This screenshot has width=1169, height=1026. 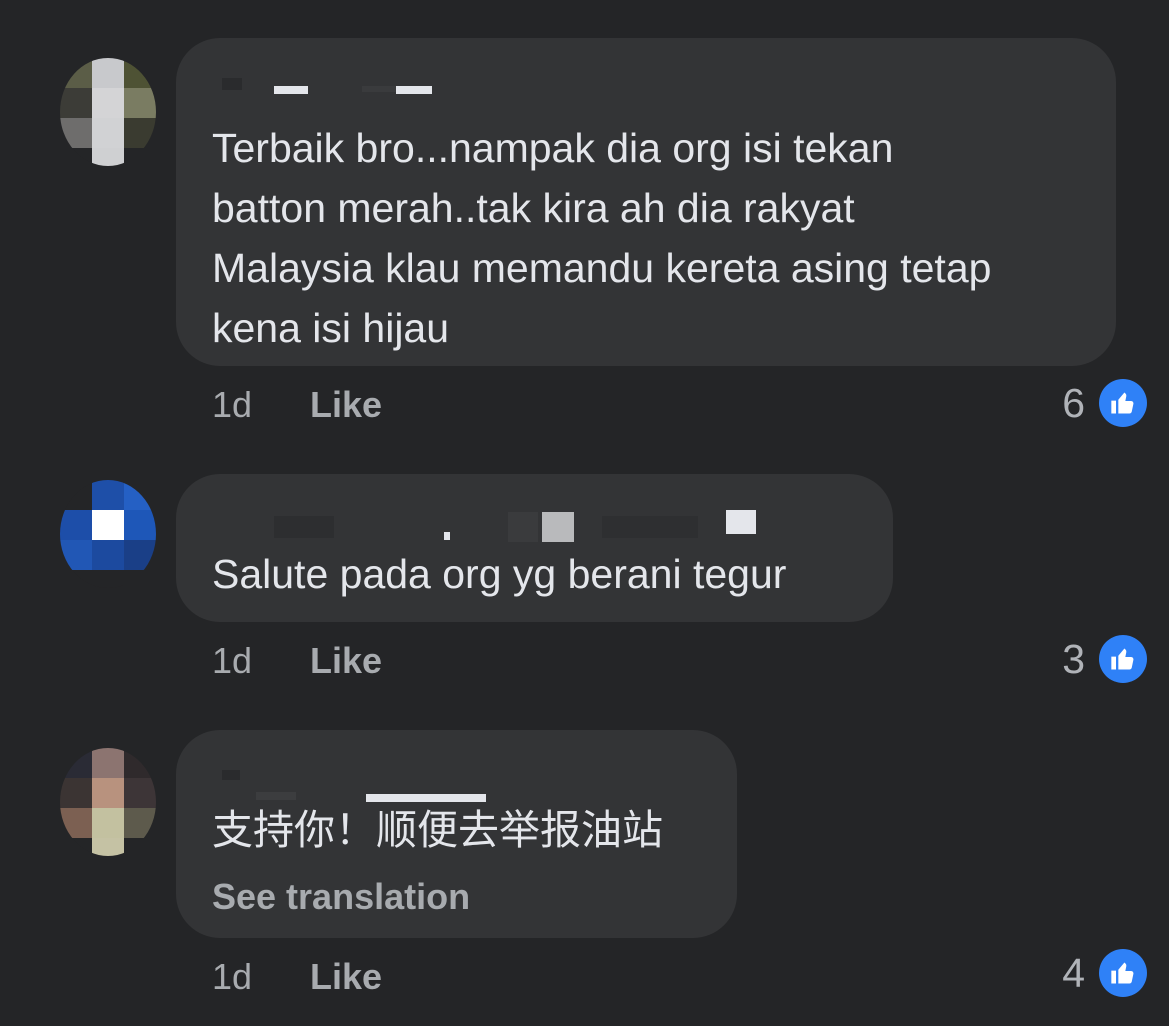 What do you see at coordinates (1073, 972) in the screenshot?
I see `reaction-count: 4` at bounding box center [1073, 972].